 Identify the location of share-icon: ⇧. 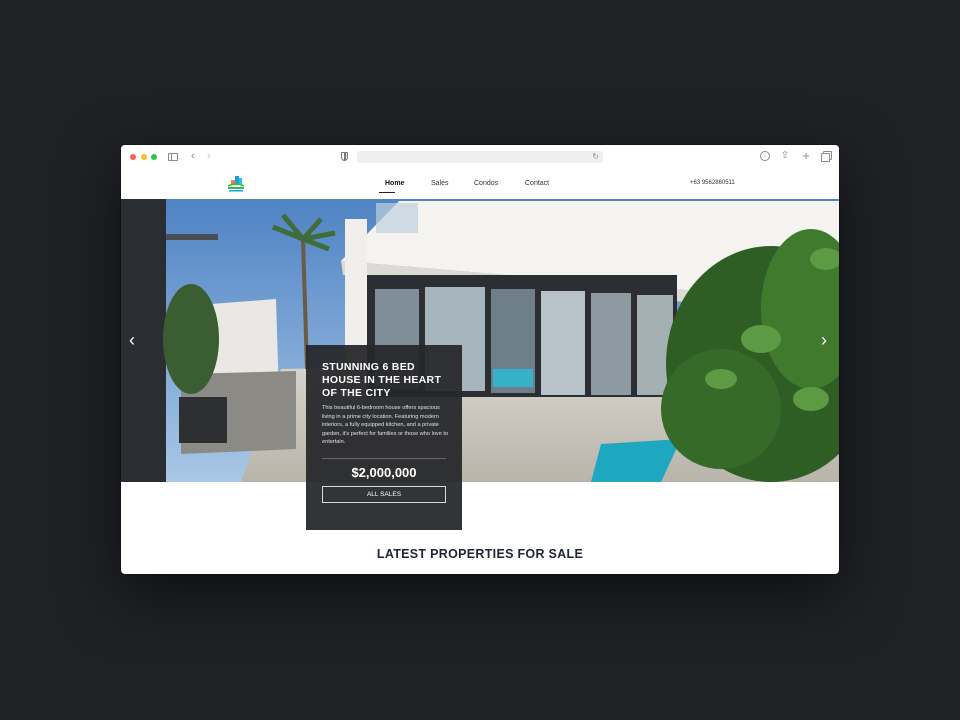
(785, 156).